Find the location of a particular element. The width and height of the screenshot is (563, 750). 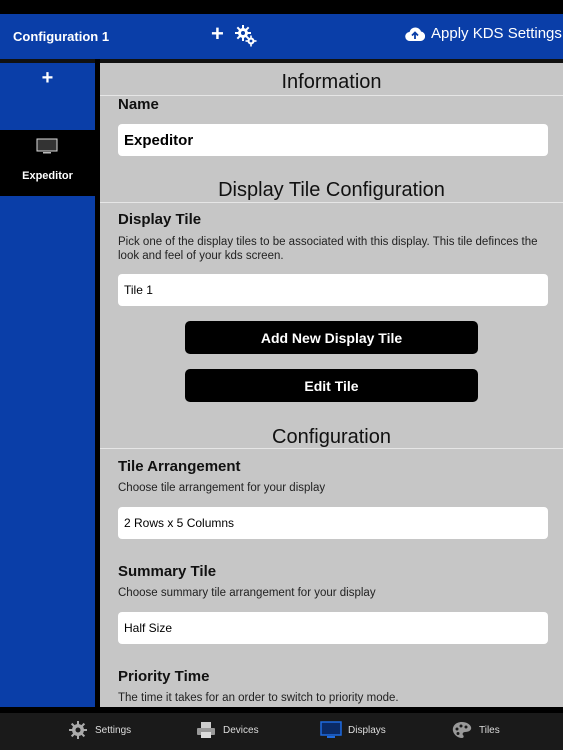

tab-tiles: Tiles is located at coordinates (475, 730).